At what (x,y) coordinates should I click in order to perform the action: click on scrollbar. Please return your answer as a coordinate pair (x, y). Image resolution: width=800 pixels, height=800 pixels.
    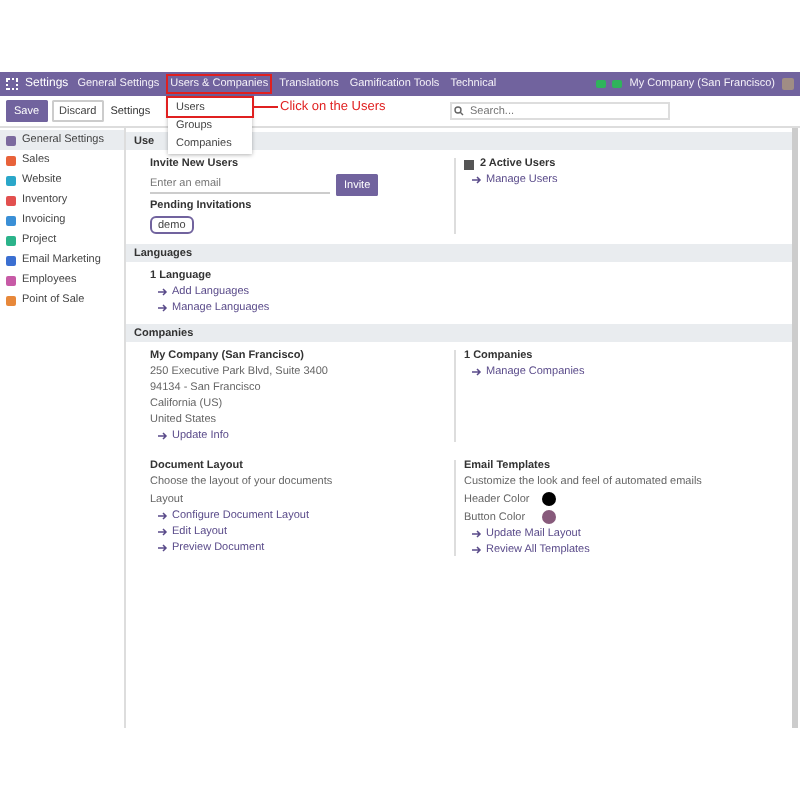
    Looking at the image, I should click on (795, 428).